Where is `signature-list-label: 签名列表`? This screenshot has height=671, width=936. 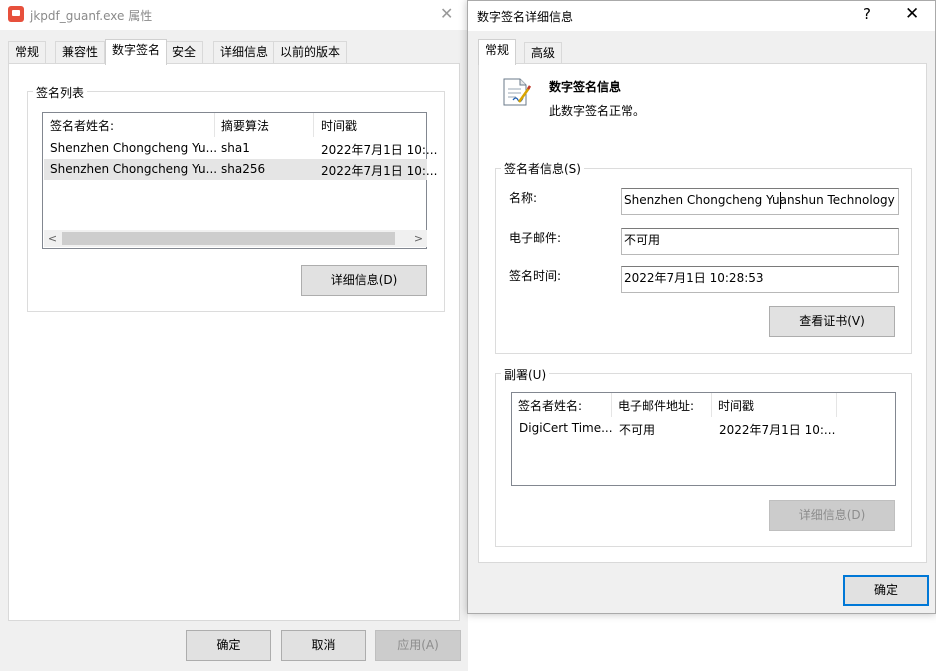
signature-list-label: 签名列表 is located at coordinates (60, 92).